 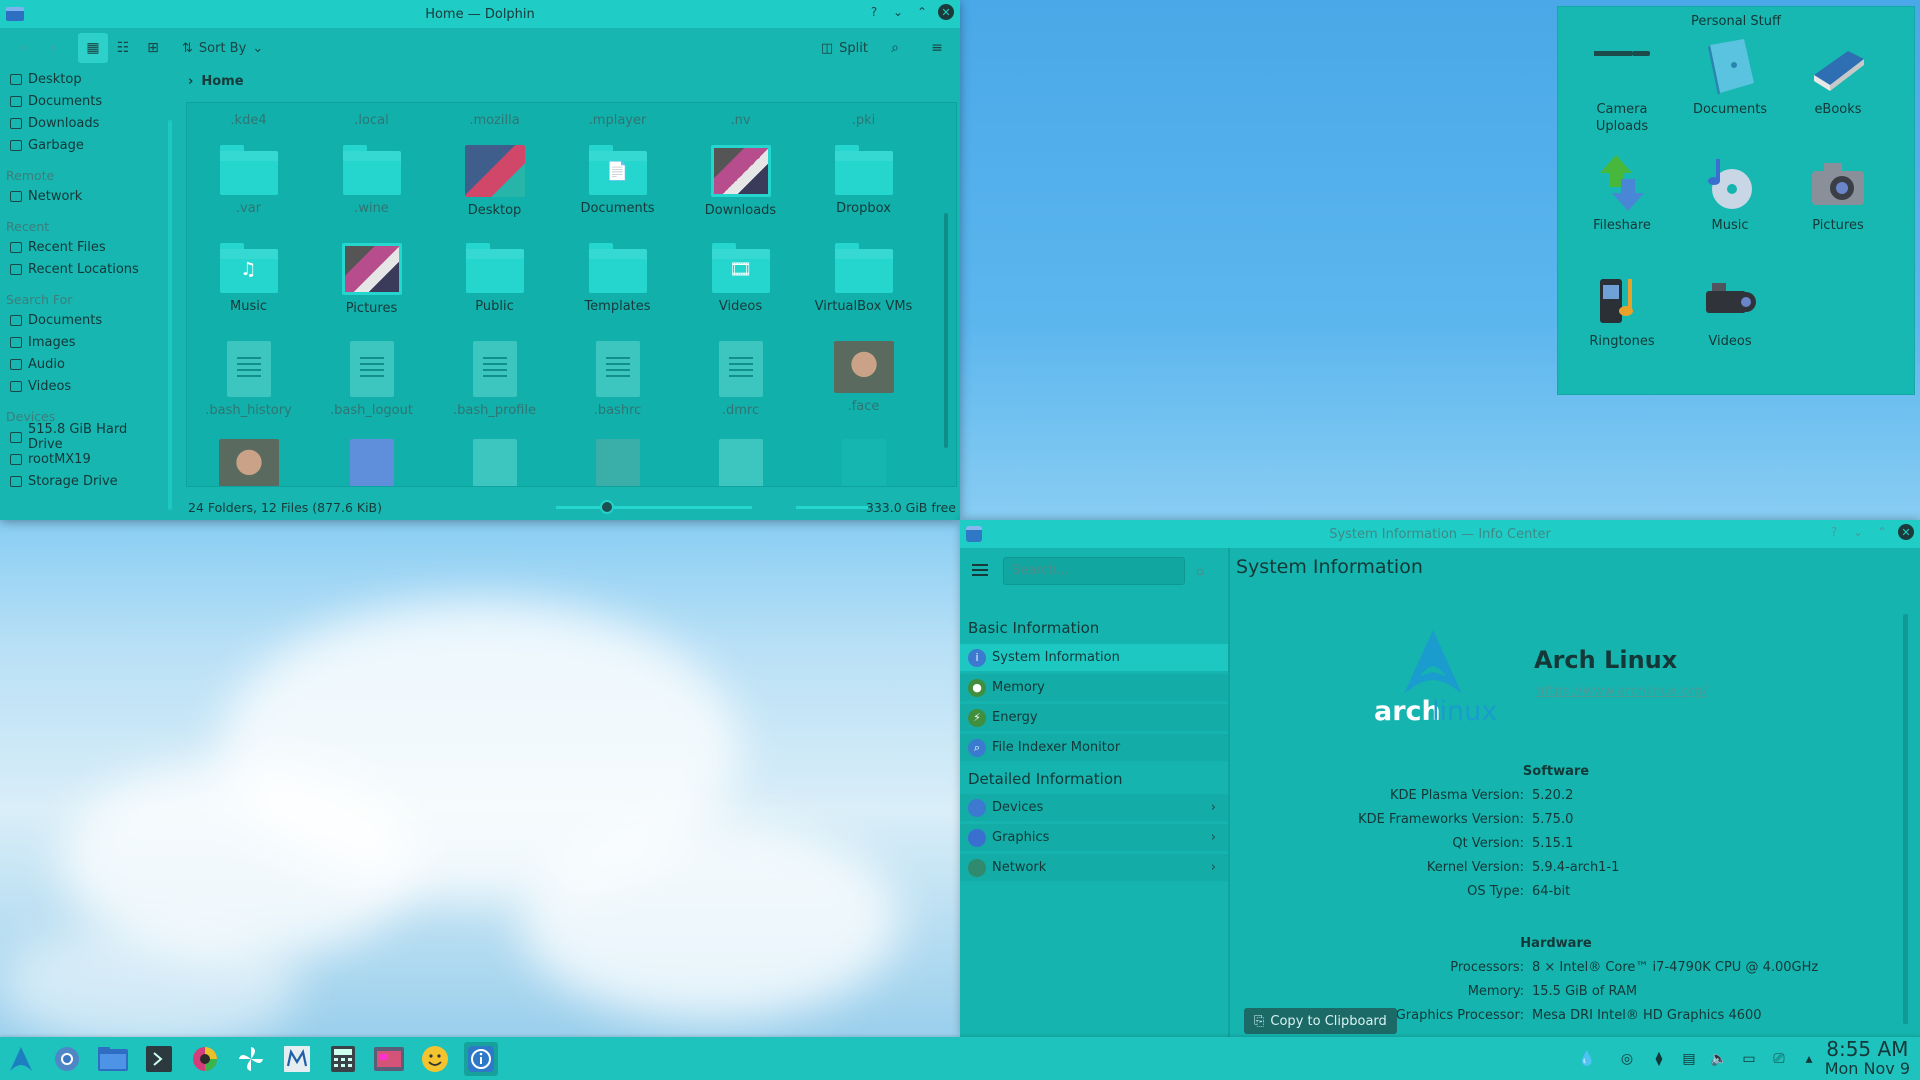 I want to click on info-titlebar: System Information — Info Center ? ⌄ ⌃ ✕, so click(x=1440, y=534).